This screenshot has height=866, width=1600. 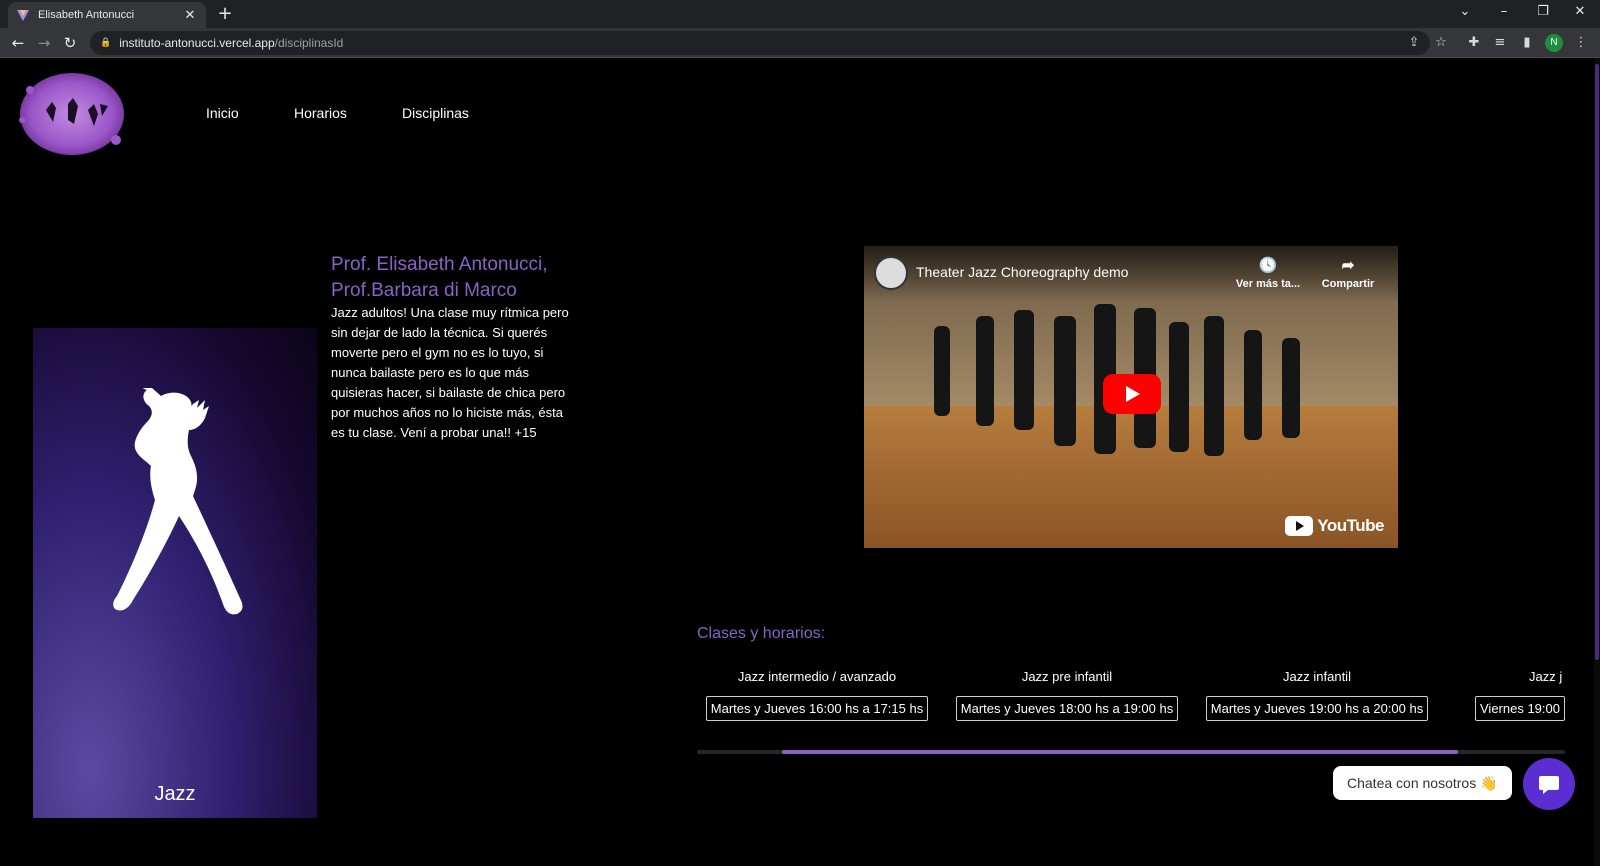 I want to click on kebab-menu-icon: ⋮, so click(x=1581, y=43).